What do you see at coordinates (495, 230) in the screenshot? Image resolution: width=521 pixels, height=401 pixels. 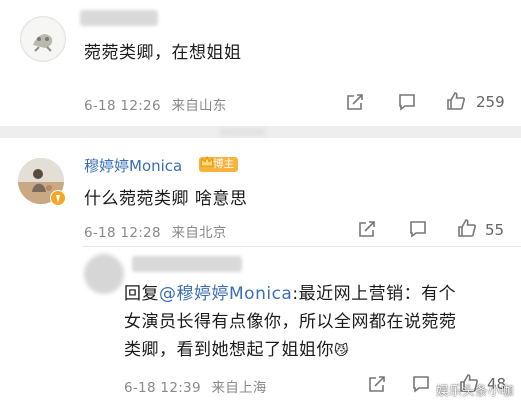 I see `like-count: 55` at bounding box center [495, 230].